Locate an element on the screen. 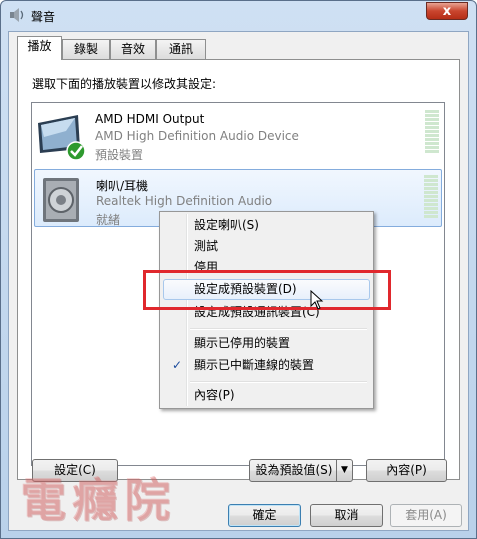  instruction-text: 選取下面的播放裝置以修改其設定: is located at coordinates (124, 84).